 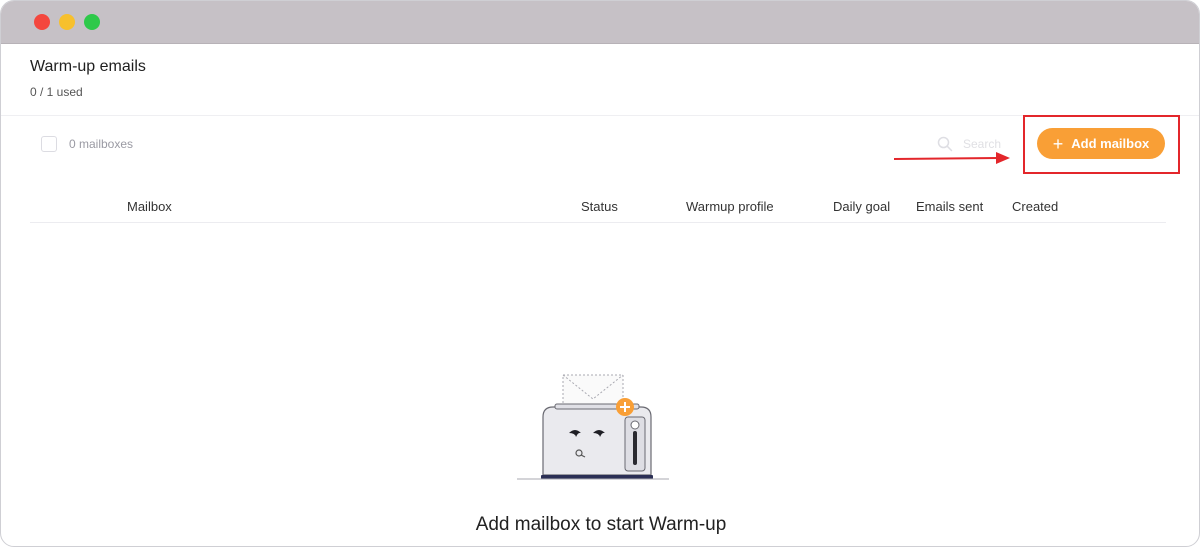 I want to click on empty-state-text: Add mailbox to start Warm-up, so click(x=601, y=524).